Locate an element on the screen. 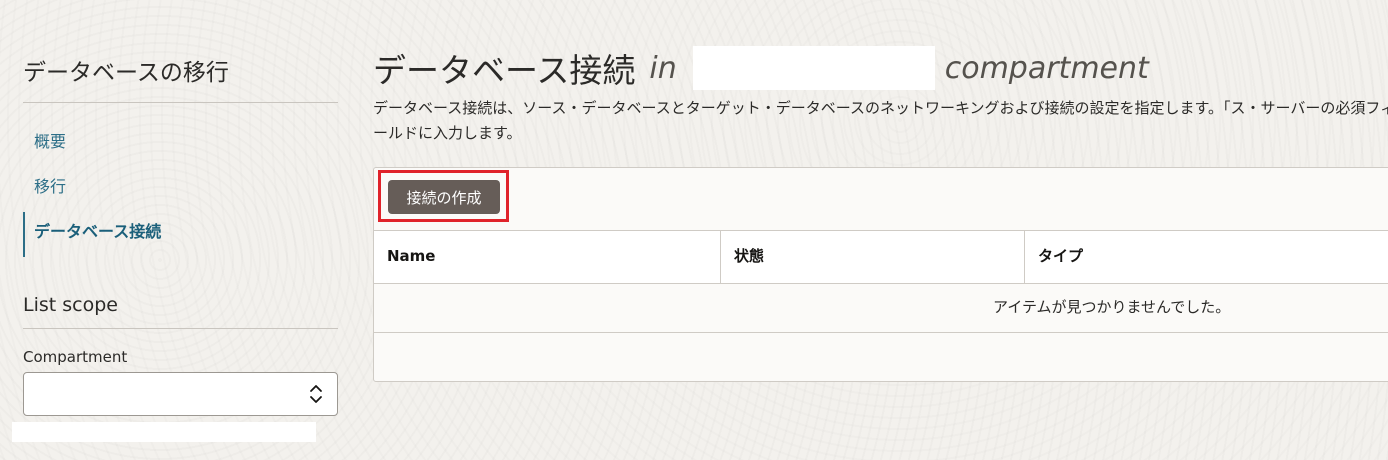 The height and width of the screenshot is (460, 1388). page-title: データベース接続 in compartment is located at coordinates (761, 68).